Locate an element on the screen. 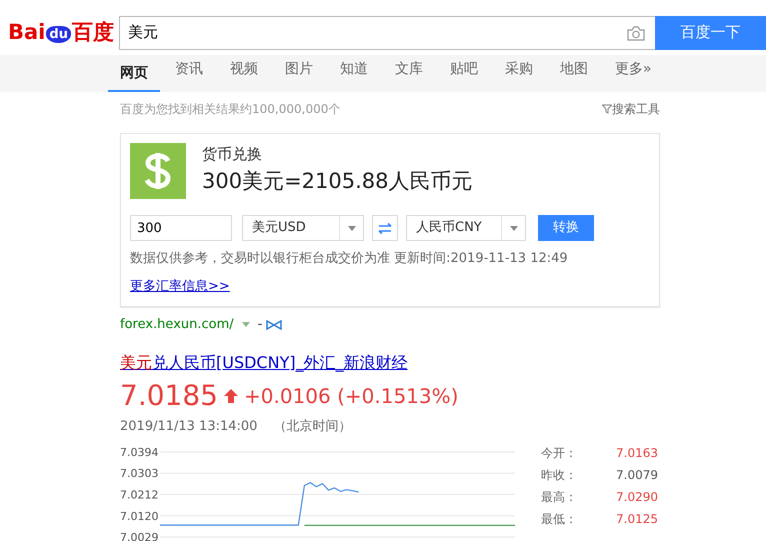  converter-title: 货币兑换 is located at coordinates (232, 154).